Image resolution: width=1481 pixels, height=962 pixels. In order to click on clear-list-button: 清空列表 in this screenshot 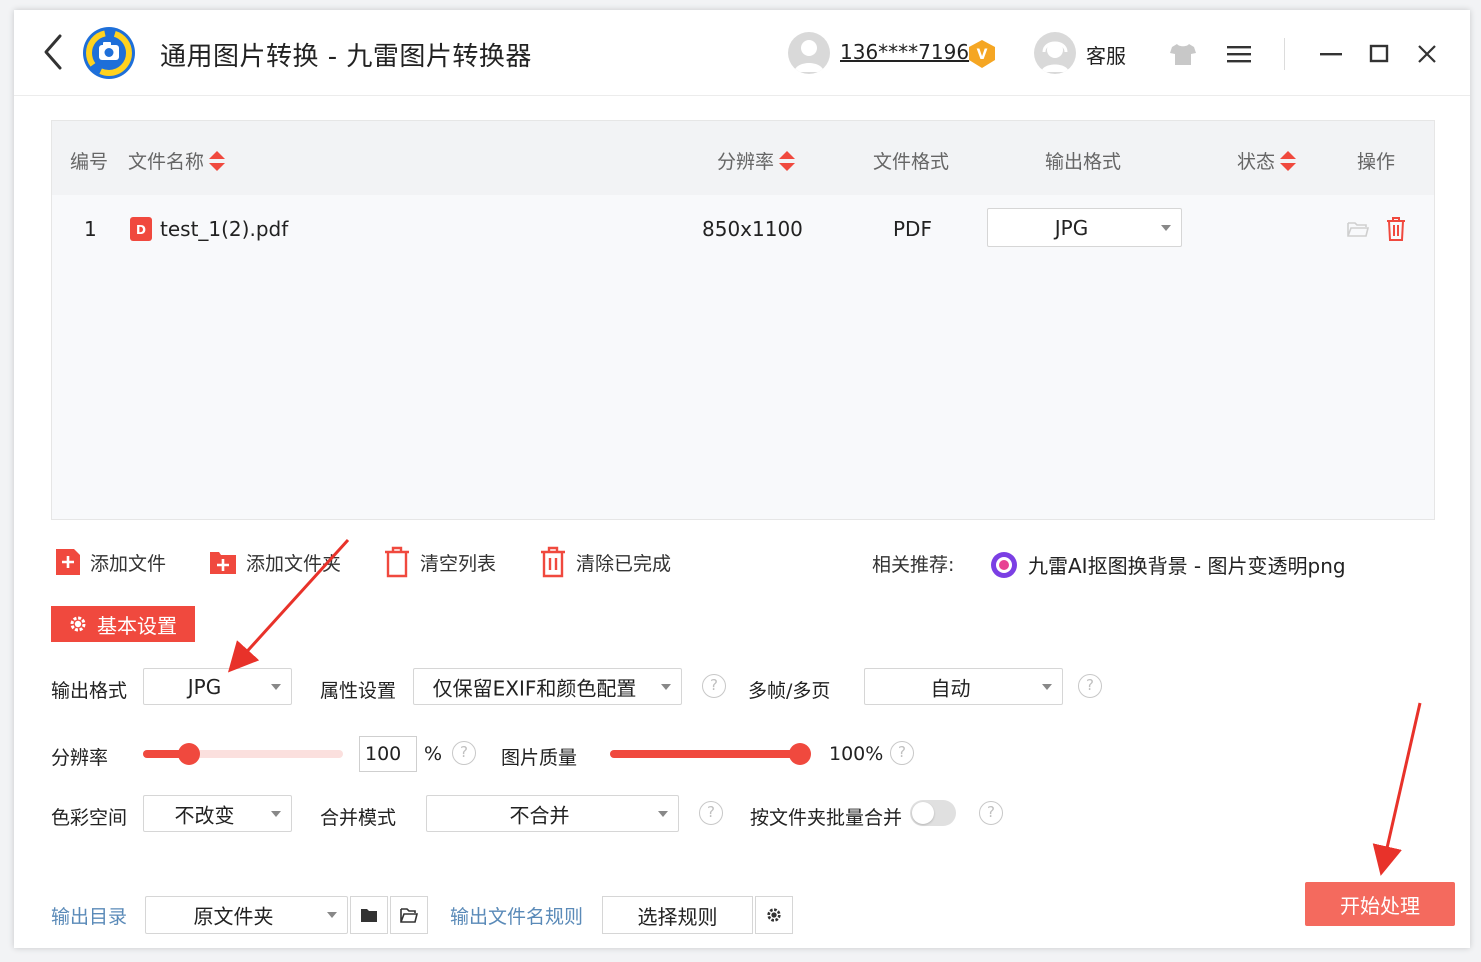, I will do `click(439, 562)`.